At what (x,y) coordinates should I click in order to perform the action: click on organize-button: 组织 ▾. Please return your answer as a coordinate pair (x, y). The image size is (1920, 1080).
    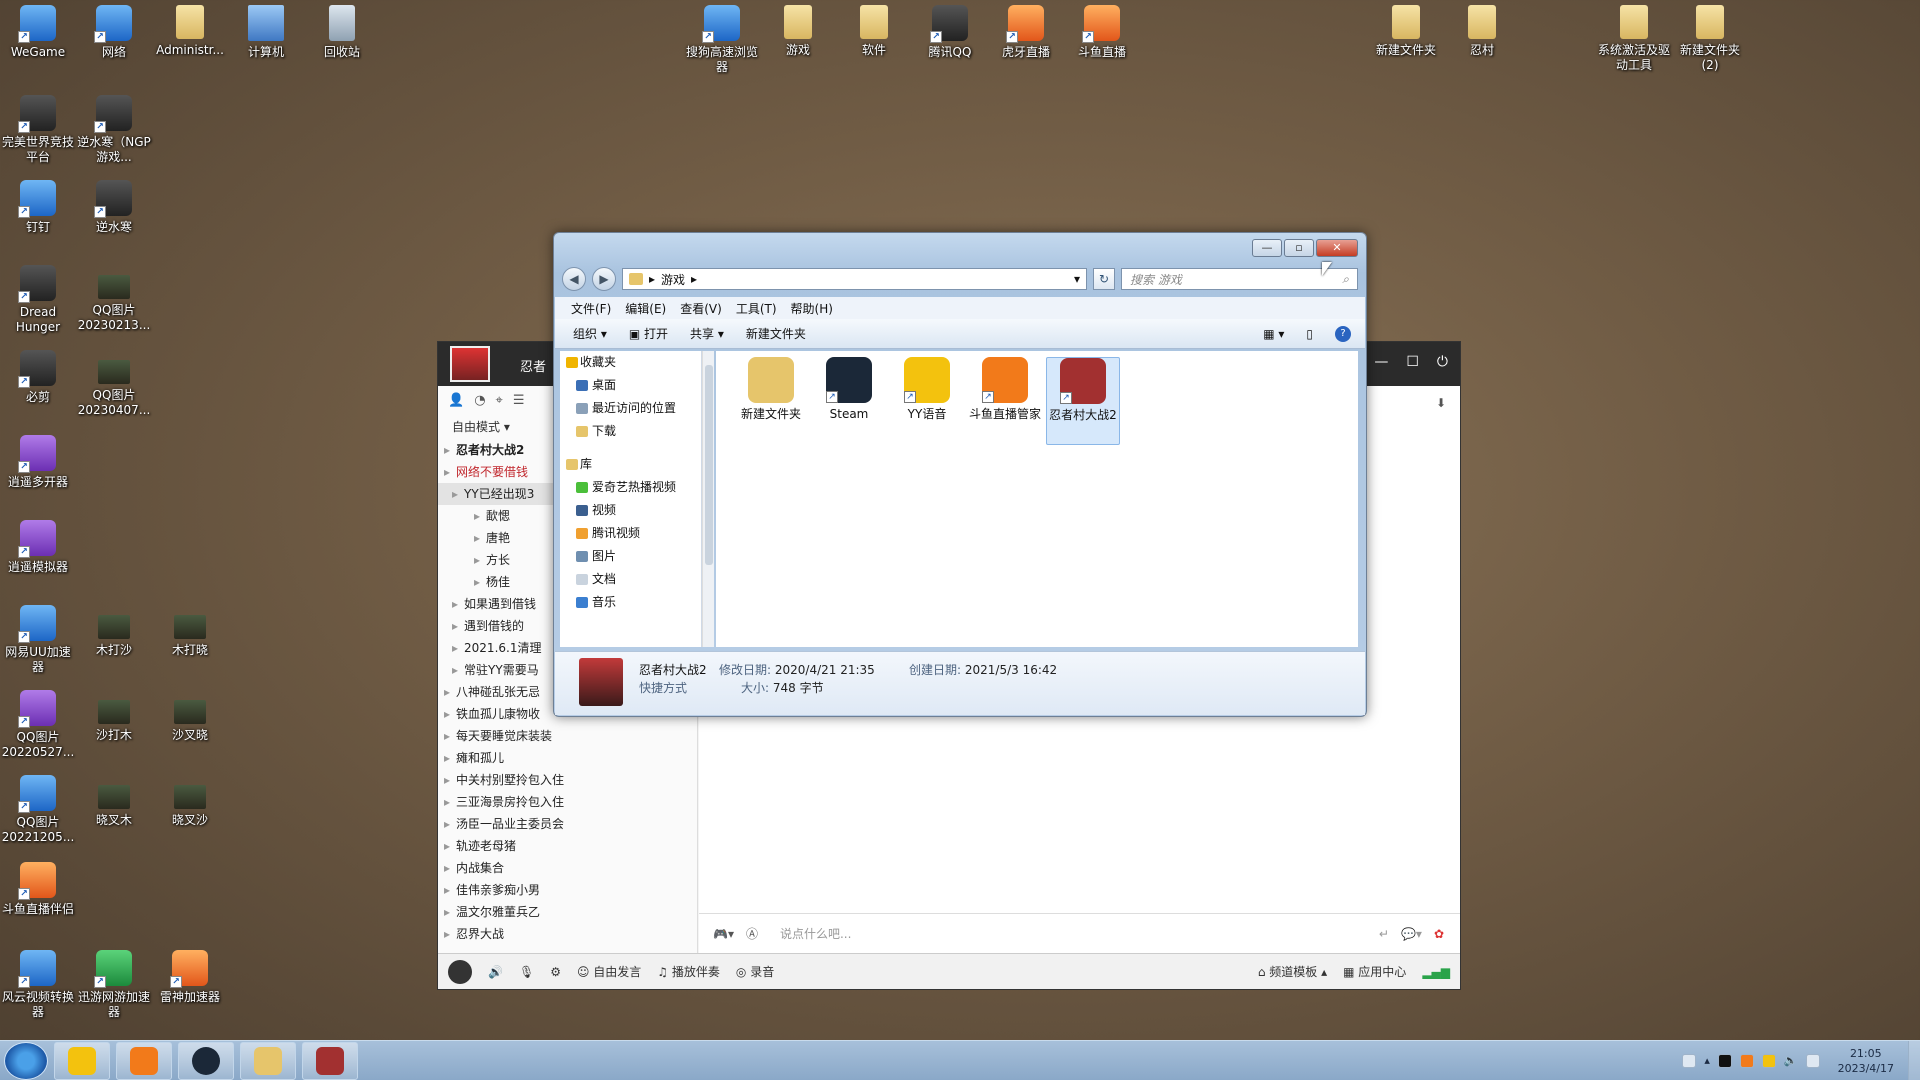
    Looking at the image, I should click on (590, 333).